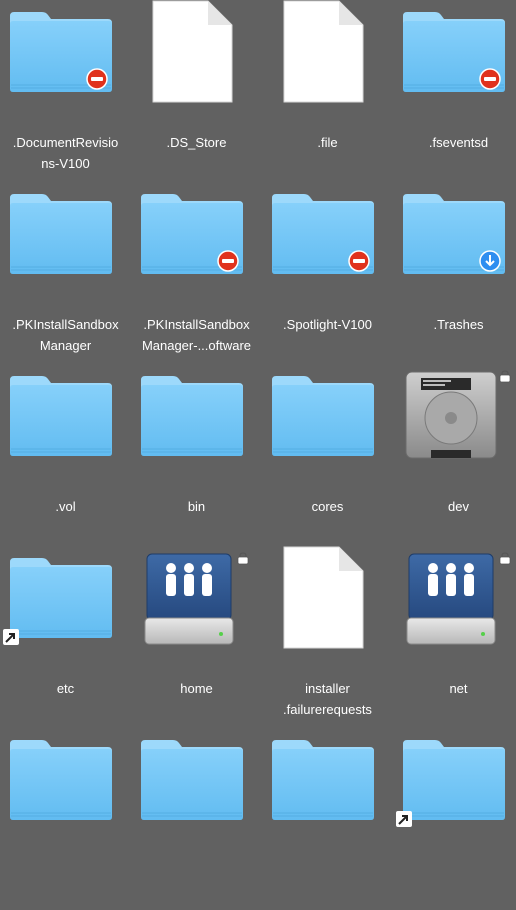 This screenshot has width=516, height=910. I want to click on file-item-label-line: .vol, so click(65, 506).